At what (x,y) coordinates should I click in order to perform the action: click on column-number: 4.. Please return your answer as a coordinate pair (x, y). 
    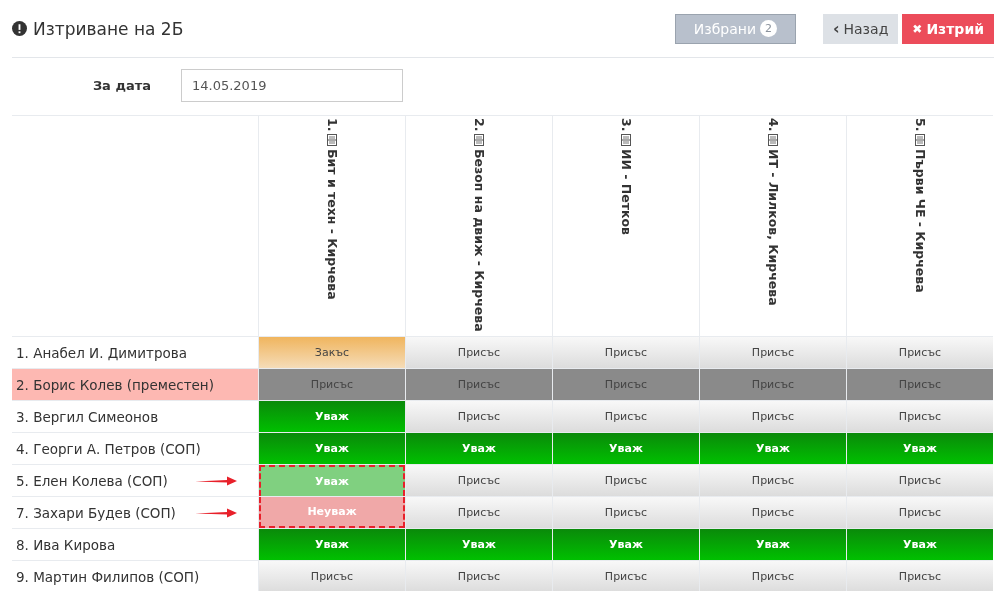
    Looking at the image, I should click on (773, 125).